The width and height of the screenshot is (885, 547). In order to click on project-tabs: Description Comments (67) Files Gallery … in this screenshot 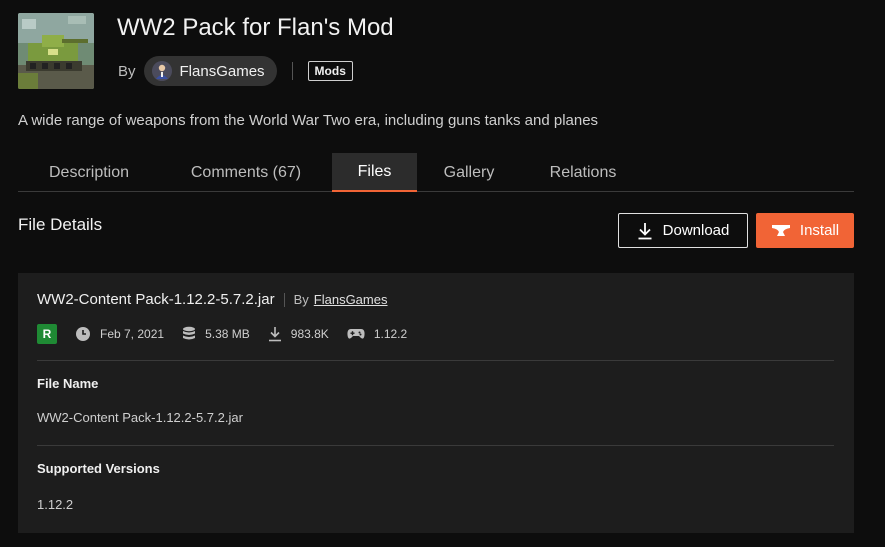, I will do `click(436, 172)`.